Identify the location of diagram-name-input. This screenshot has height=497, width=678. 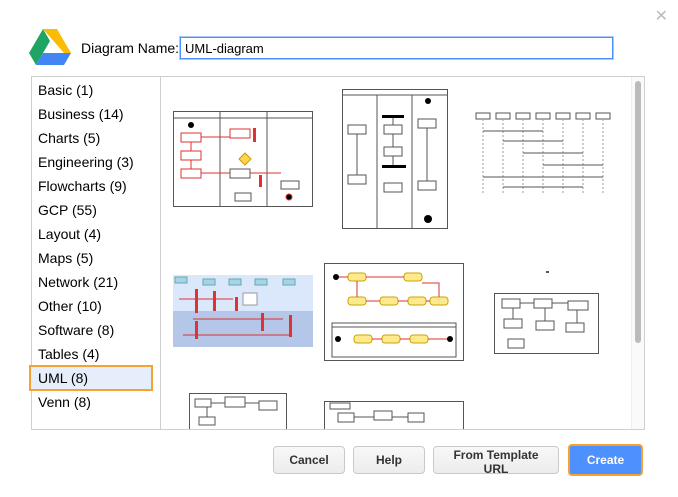
(396, 48).